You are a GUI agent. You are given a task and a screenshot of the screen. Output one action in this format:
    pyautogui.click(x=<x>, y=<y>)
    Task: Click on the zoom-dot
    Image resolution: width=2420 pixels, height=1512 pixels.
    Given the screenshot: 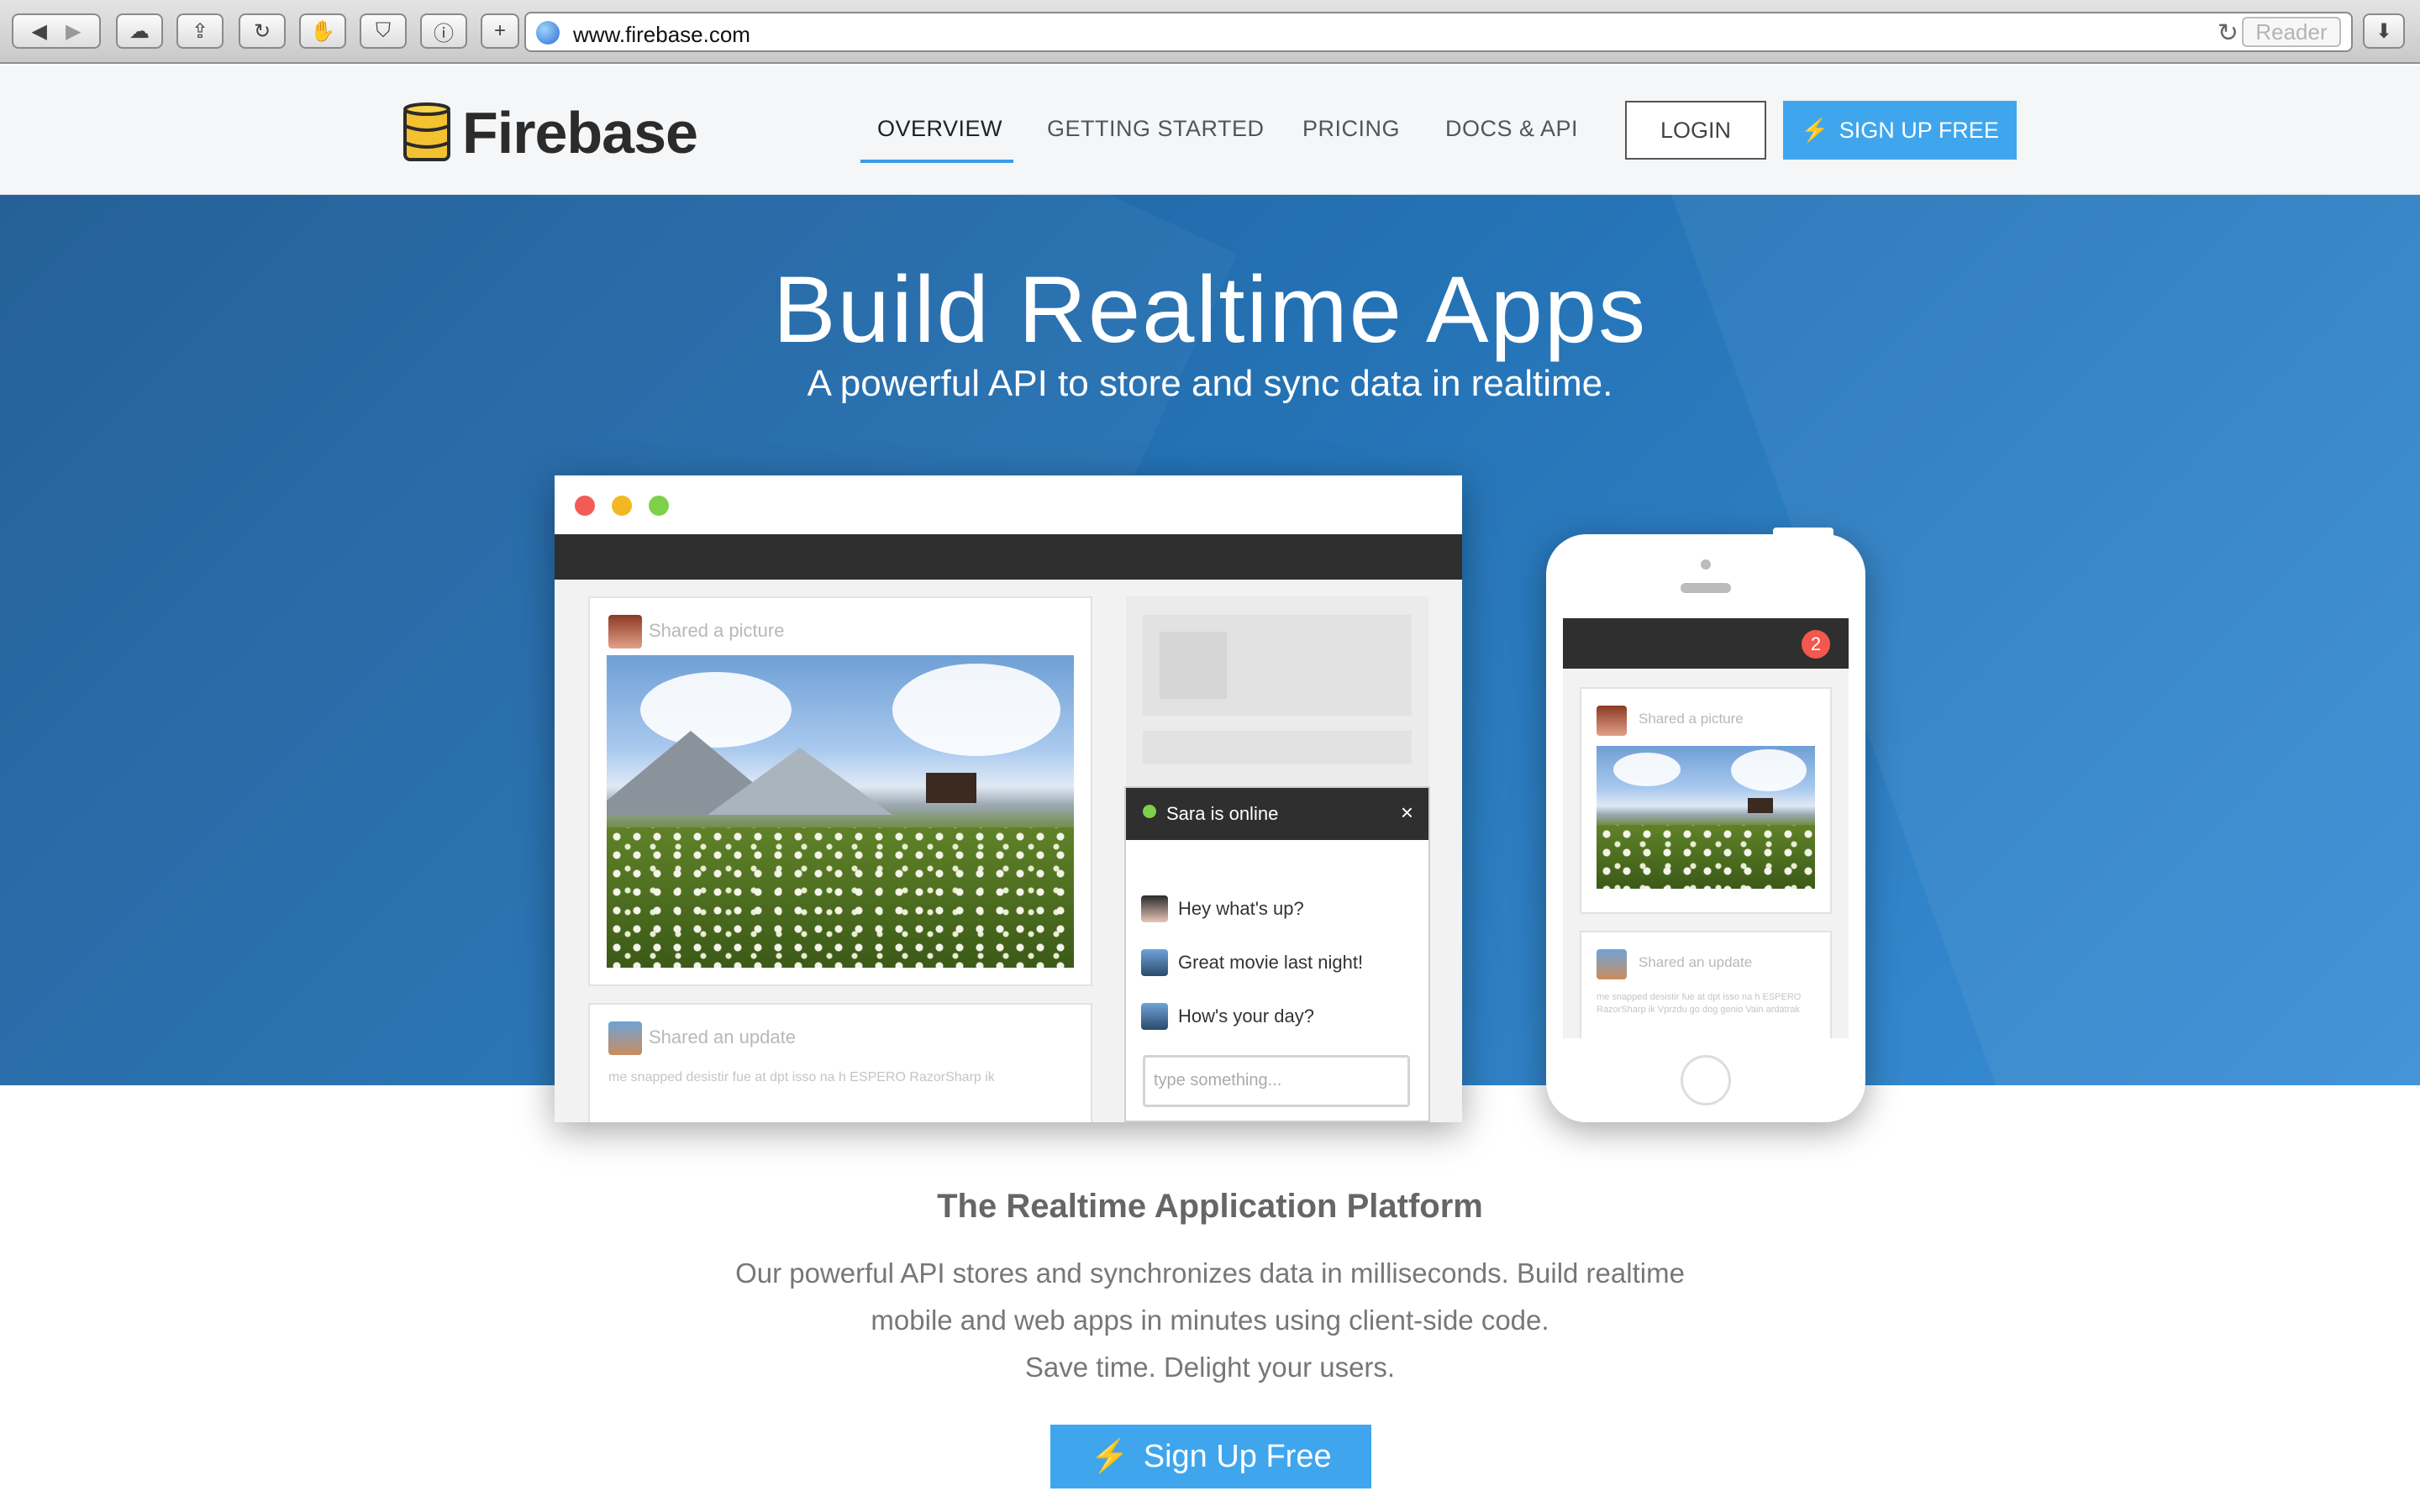 What is the action you would take?
    pyautogui.click(x=659, y=506)
    